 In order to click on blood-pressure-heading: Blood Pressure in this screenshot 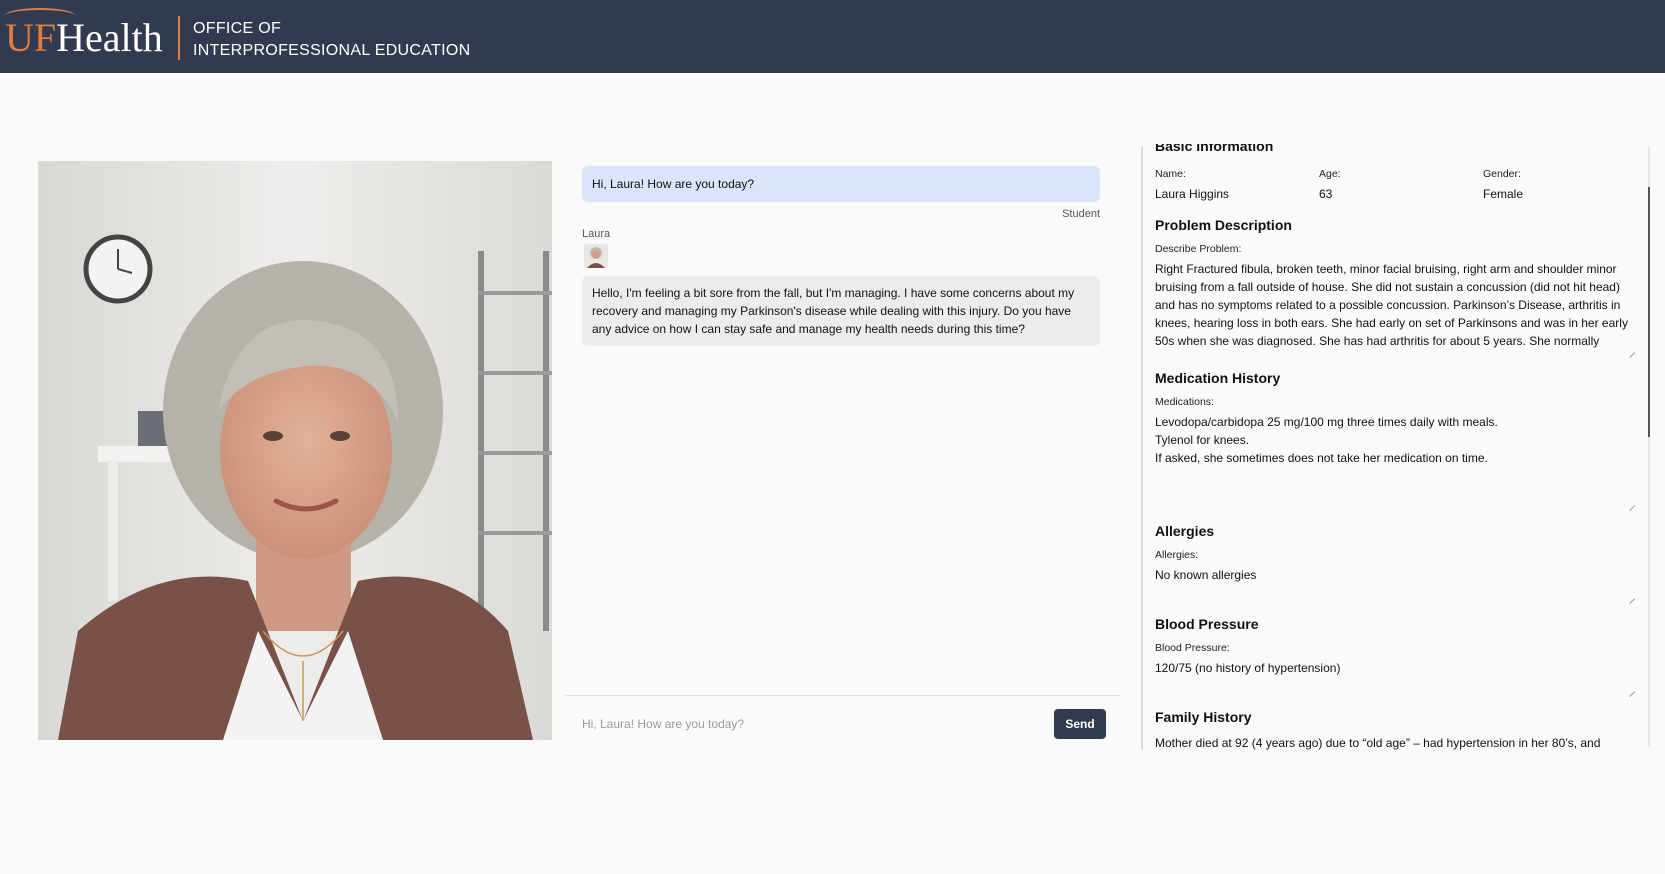, I will do `click(1207, 624)`.